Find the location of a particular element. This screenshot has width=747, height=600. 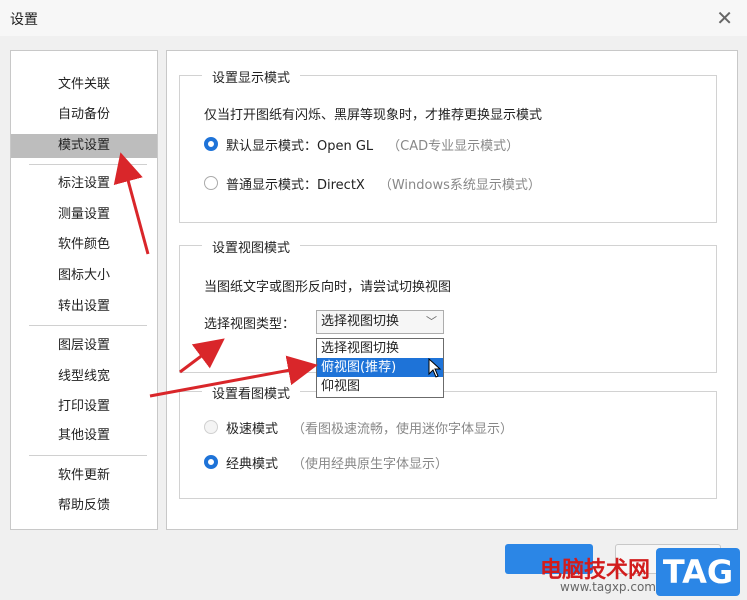

sidebar-item-export-settings: 转出设置 is located at coordinates (84, 307).